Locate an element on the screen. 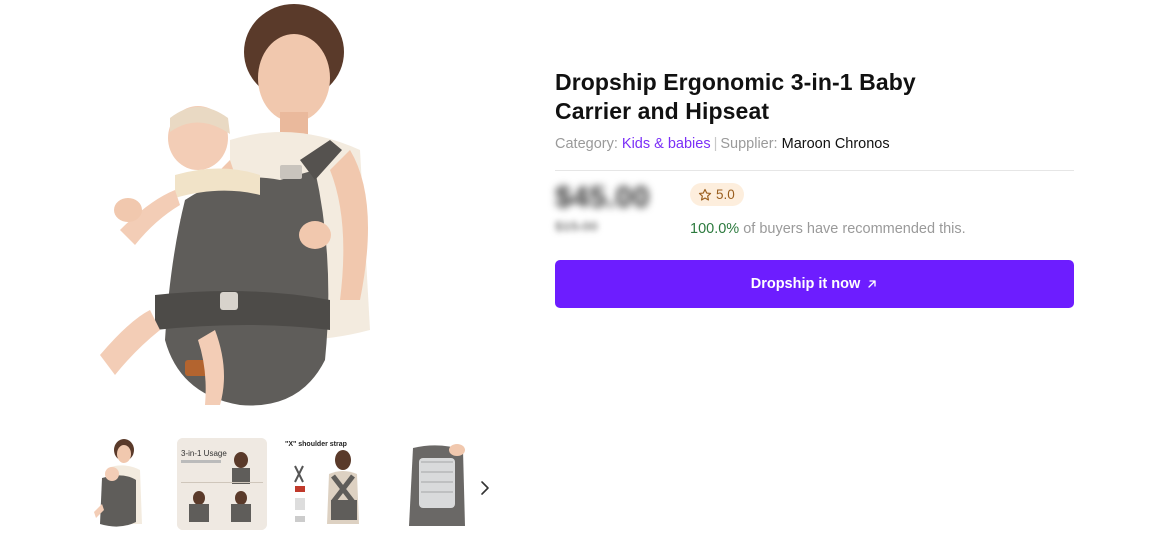 The image size is (1162, 544). chevron-right-icon is located at coordinates (485, 488).